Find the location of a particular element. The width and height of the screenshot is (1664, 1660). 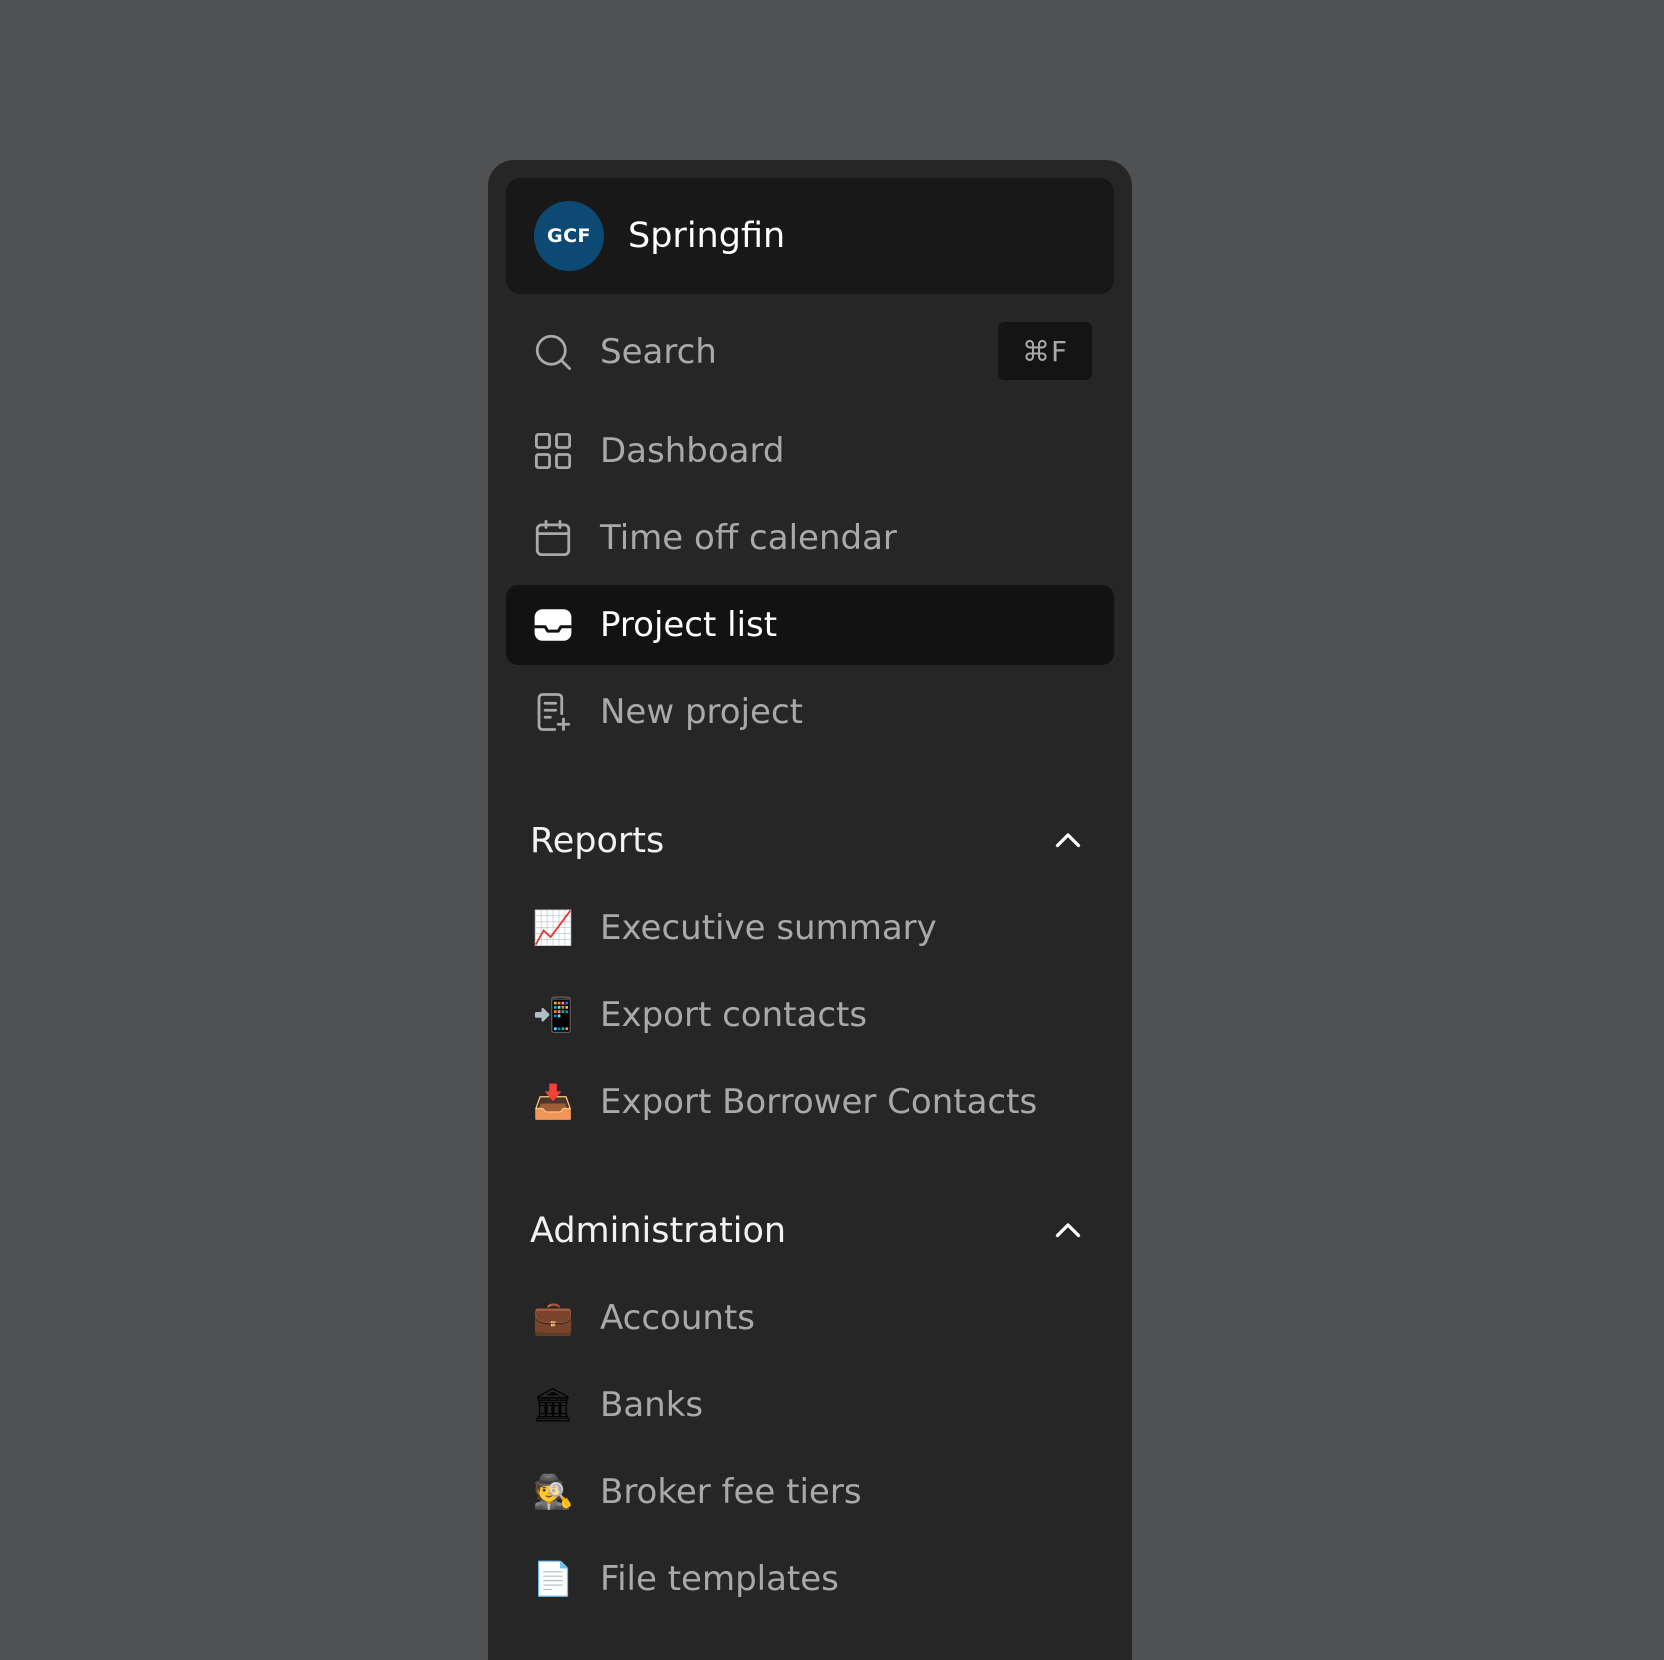

briefcase-icon: 💼 is located at coordinates (553, 1317).